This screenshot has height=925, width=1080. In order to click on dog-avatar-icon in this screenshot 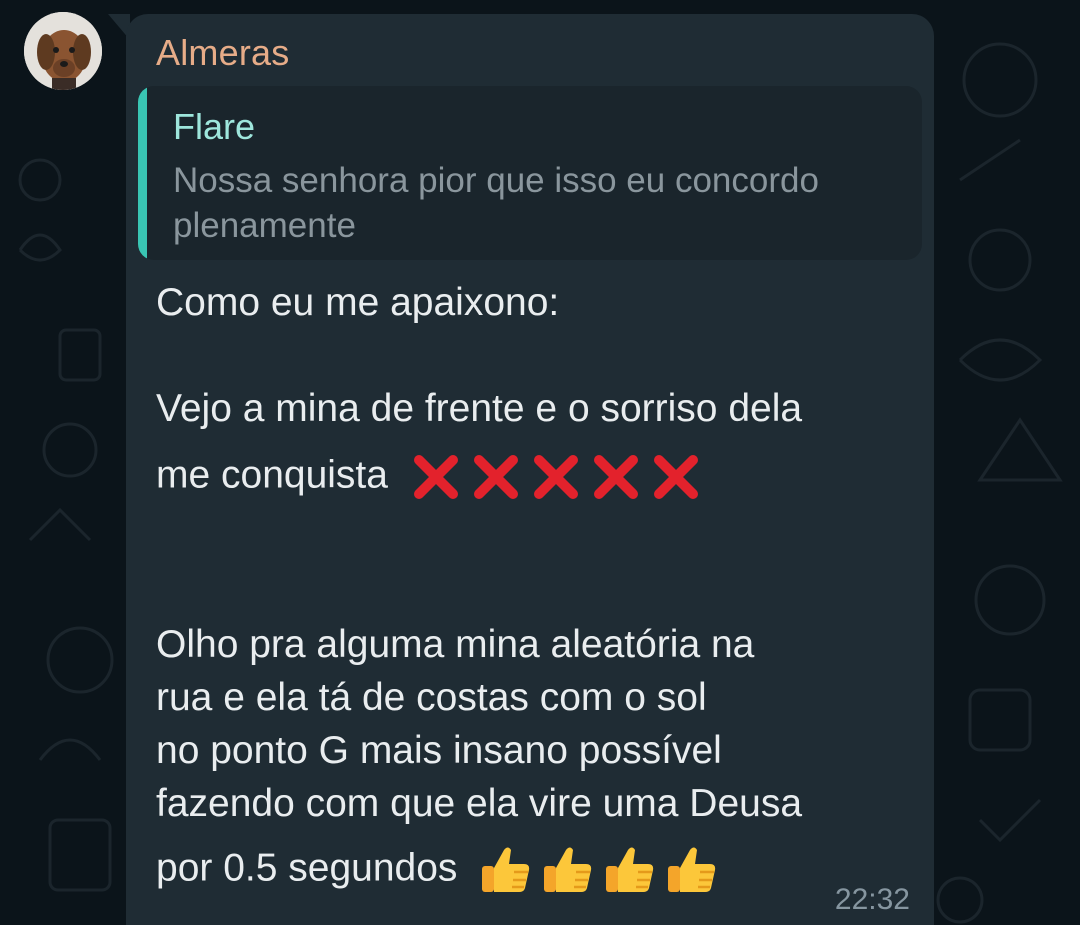, I will do `click(63, 51)`.